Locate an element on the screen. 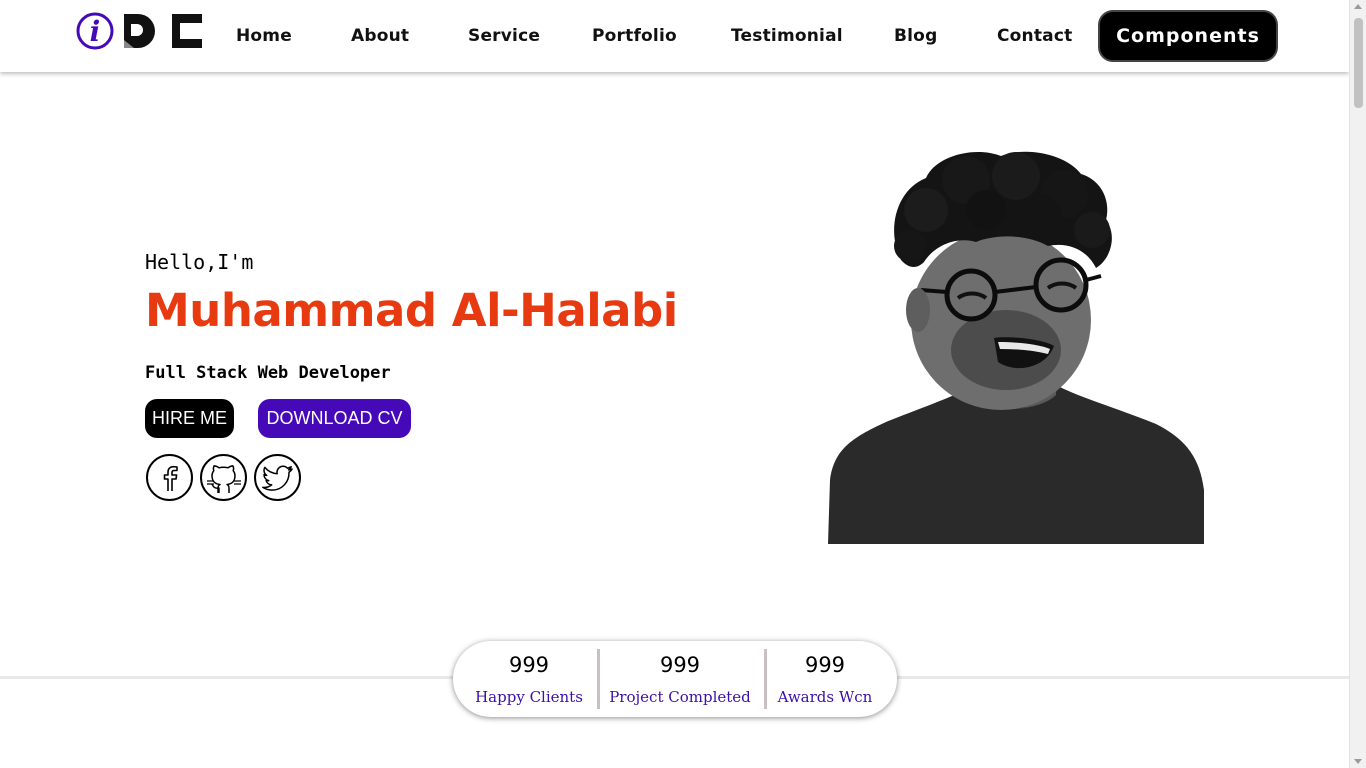 Image resolution: width=1366 pixels, height=768 pixels. nav-link-home: Home is located at coordinates (264, 36).